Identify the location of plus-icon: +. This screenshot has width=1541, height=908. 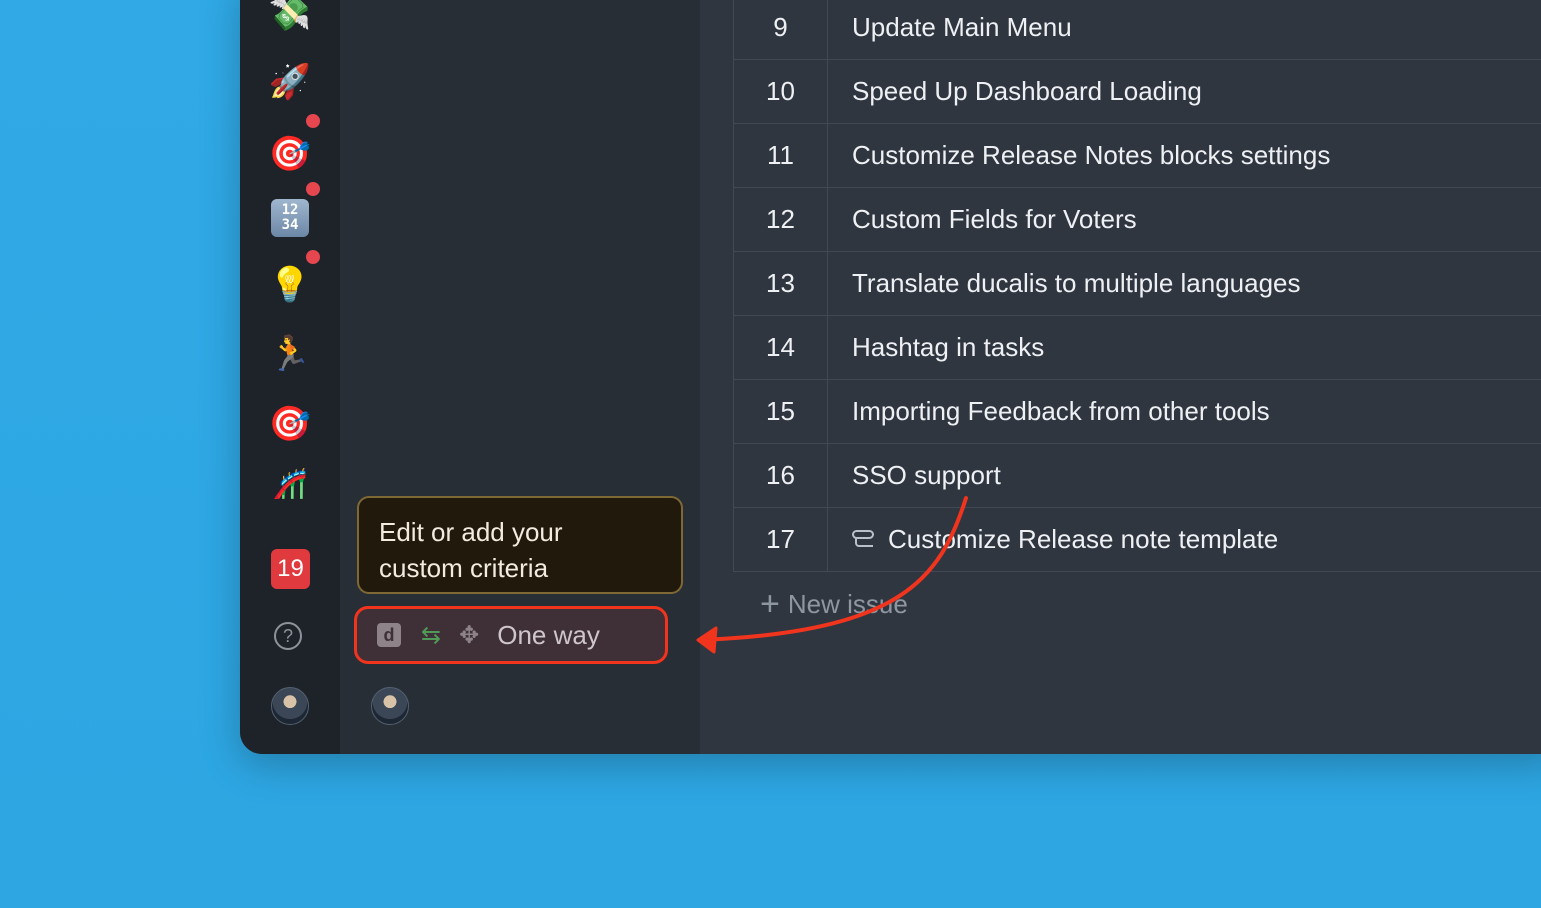
(770, 604).